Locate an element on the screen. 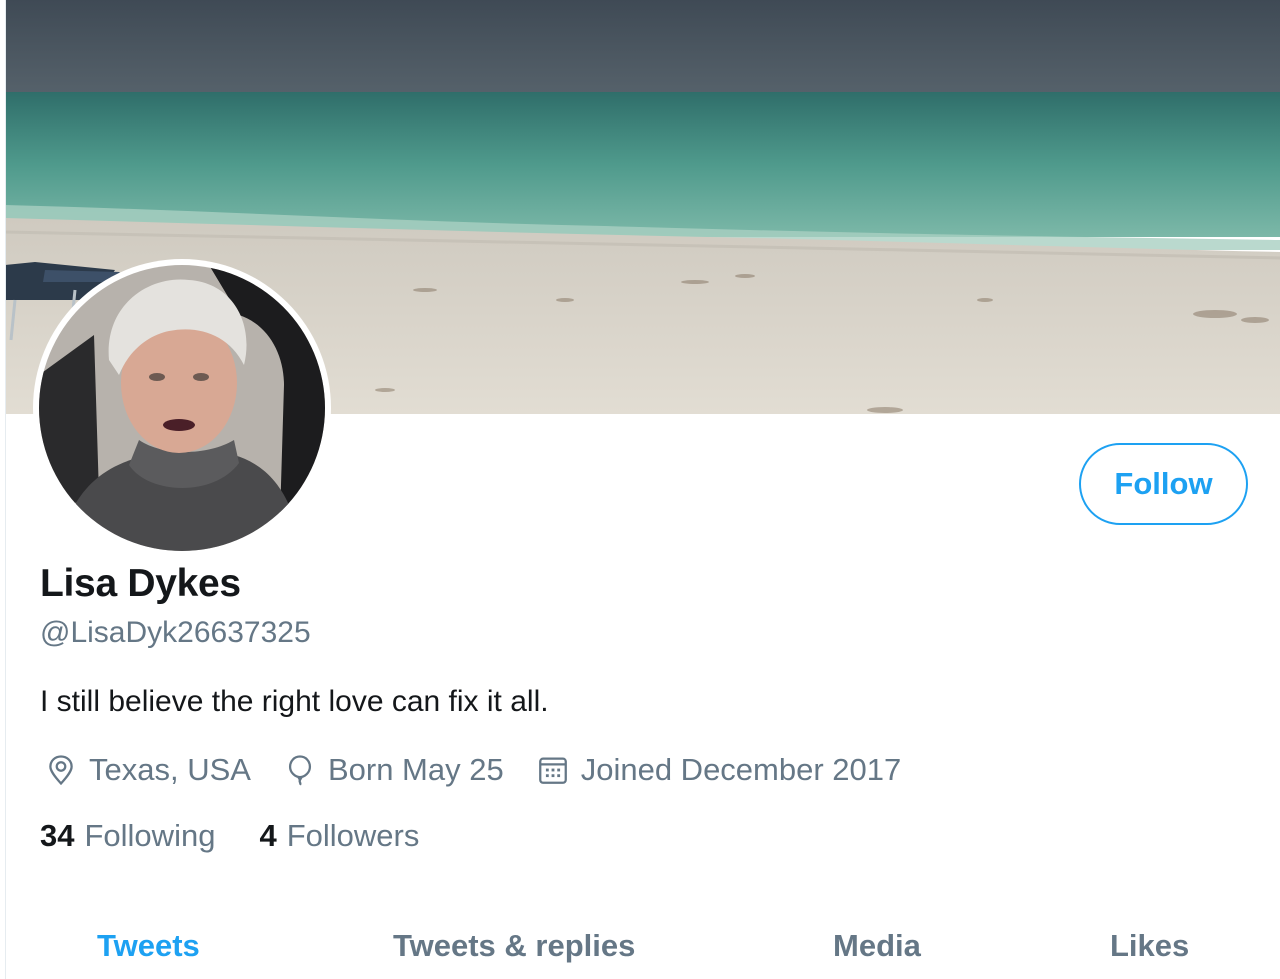 Image resolution: width=1280 pixels, height=979 pixels. profile-tabs: Tweets Tweets & replies Media Likes is located at coordinates (642, 948).